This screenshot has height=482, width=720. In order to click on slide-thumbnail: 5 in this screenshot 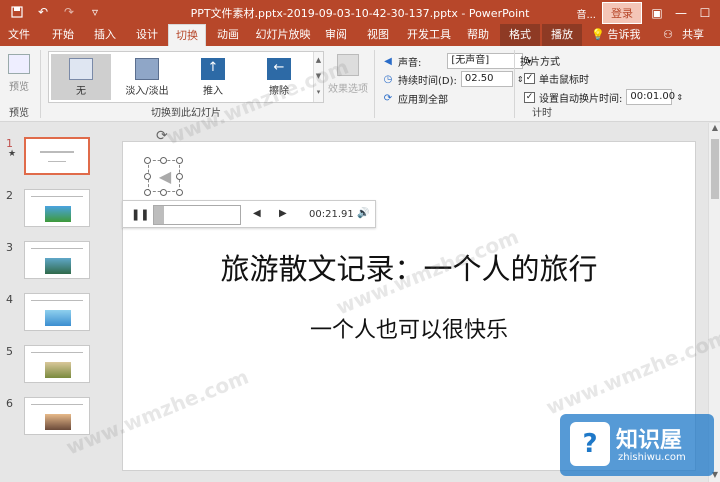, I will do `click(54, 366)`.